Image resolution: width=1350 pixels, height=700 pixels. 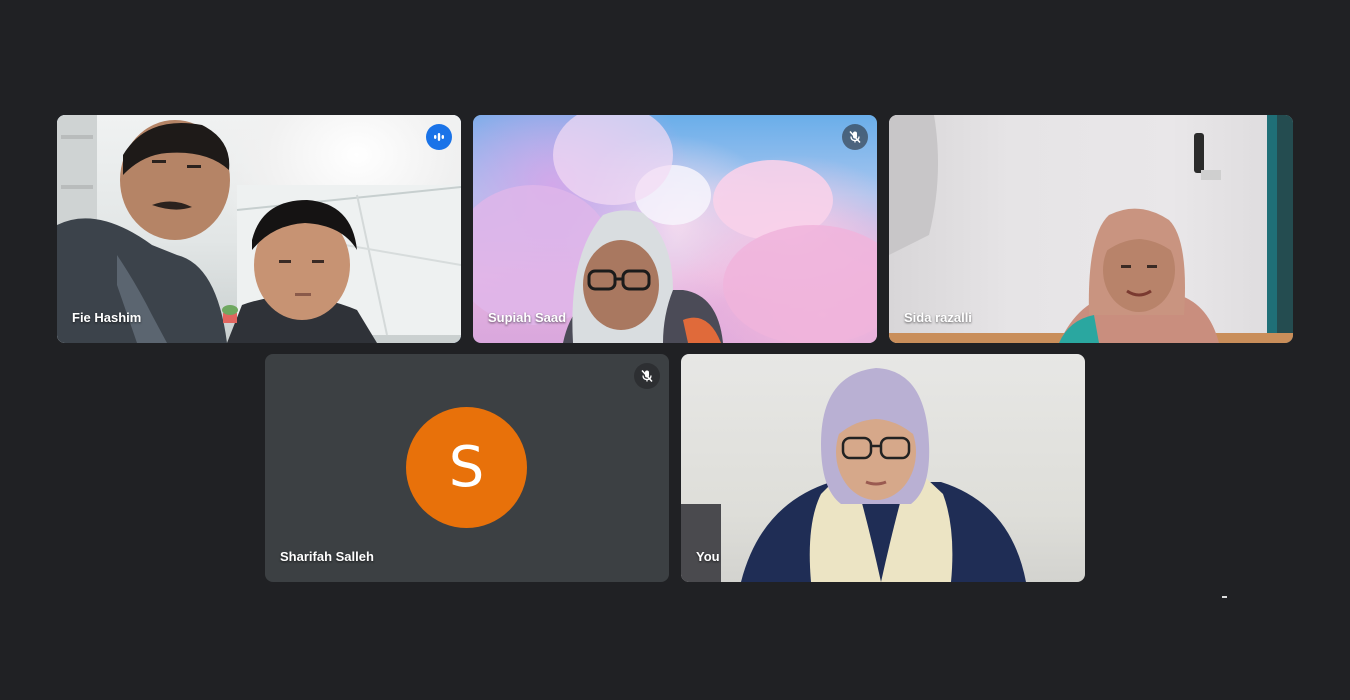 What do you see at coordinates (1224, 597) in the screenshot?
I see `cursor-mark` at bounding box center [1224, 597].